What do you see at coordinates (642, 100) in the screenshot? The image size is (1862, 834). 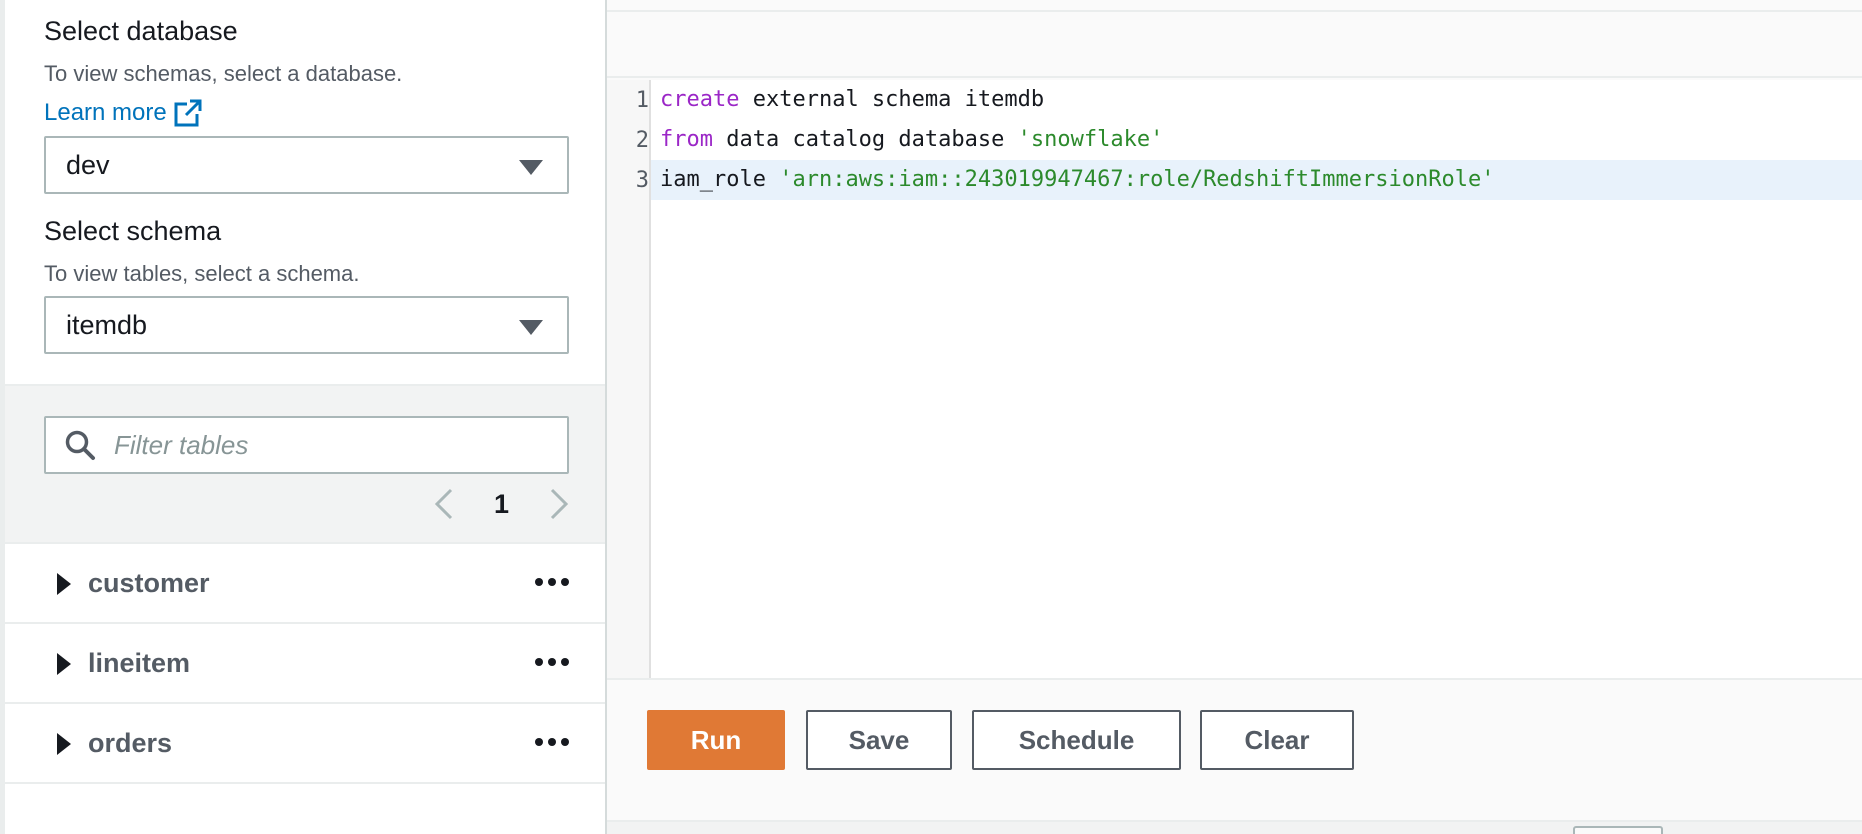 I see `line-number: 1` at bounding box center [642, 100].